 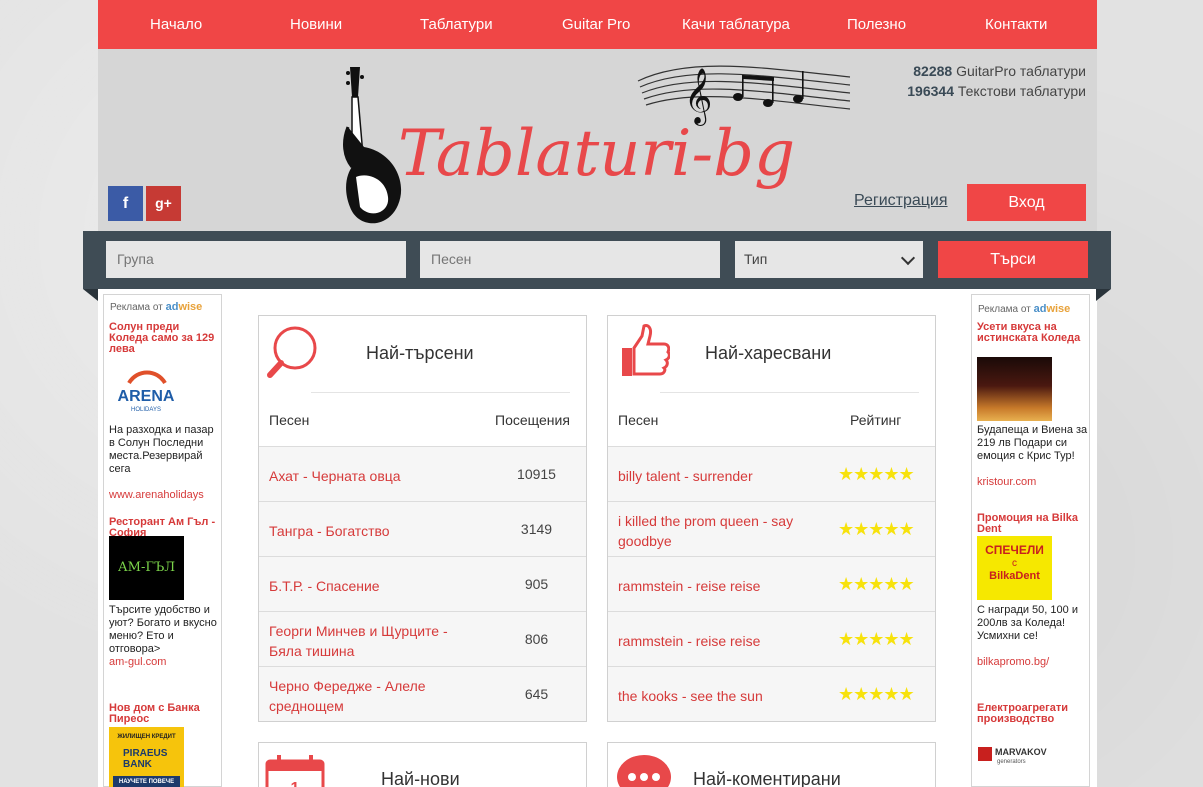 I want to click on gp-label: GuitarPro таблатури, so click(x=1021, y=71).